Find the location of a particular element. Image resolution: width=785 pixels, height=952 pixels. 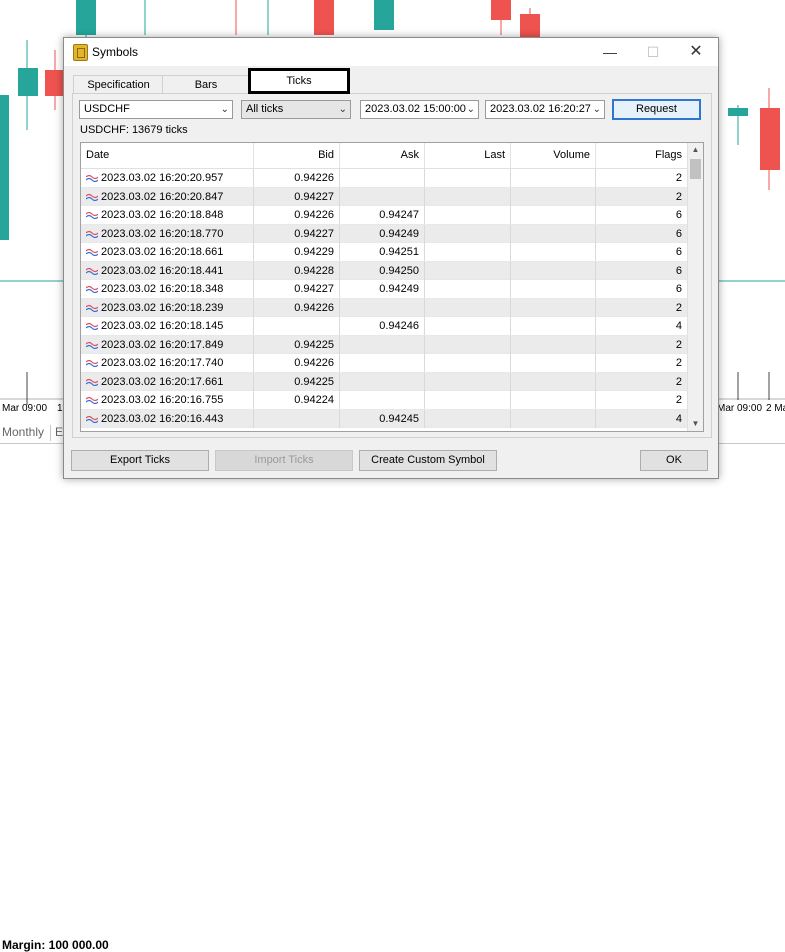

cell-date: 2023.03.02 16:20:20.957 is located at coordinates (167, 178).